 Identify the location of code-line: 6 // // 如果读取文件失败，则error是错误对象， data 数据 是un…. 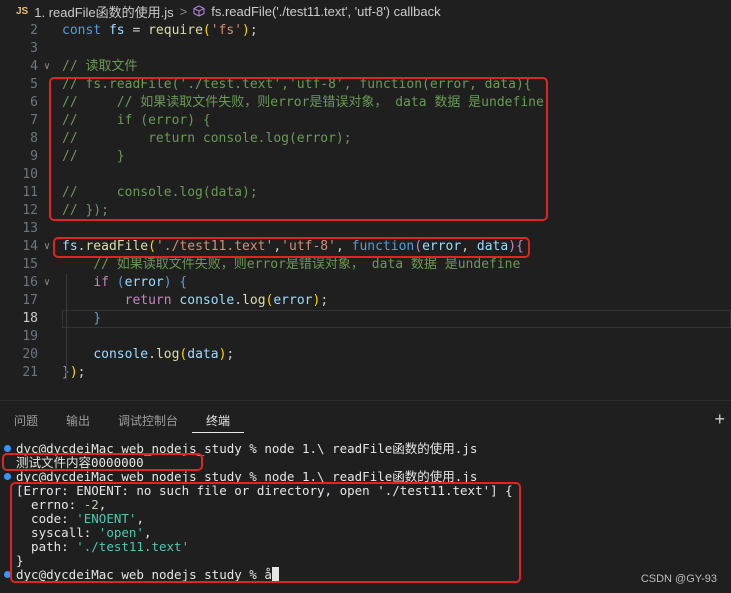
(365, 103).